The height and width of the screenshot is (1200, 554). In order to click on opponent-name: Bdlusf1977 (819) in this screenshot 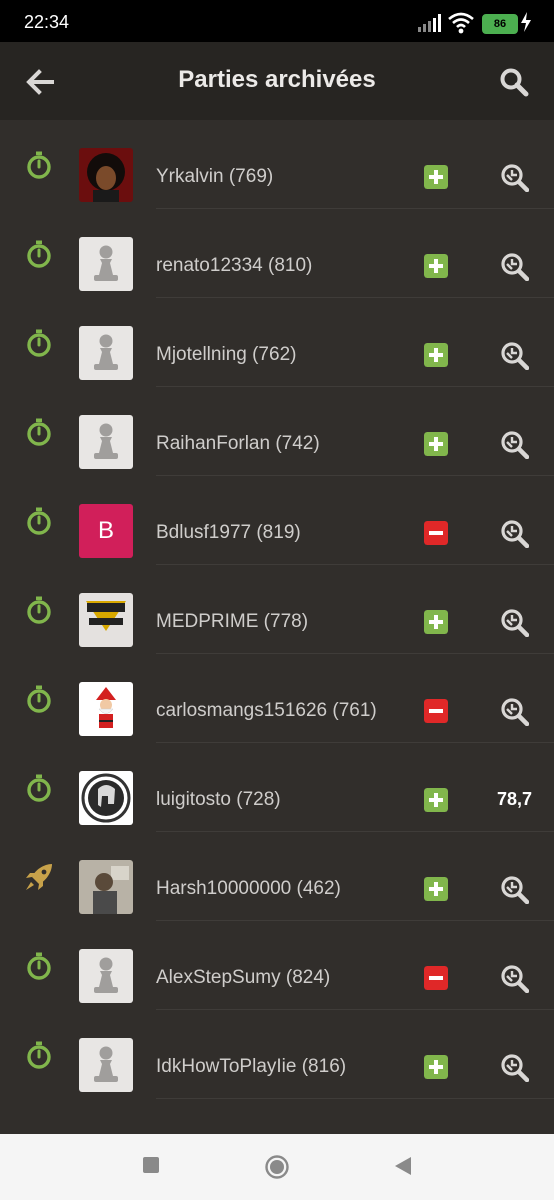, I will do `click(228, 533)`.